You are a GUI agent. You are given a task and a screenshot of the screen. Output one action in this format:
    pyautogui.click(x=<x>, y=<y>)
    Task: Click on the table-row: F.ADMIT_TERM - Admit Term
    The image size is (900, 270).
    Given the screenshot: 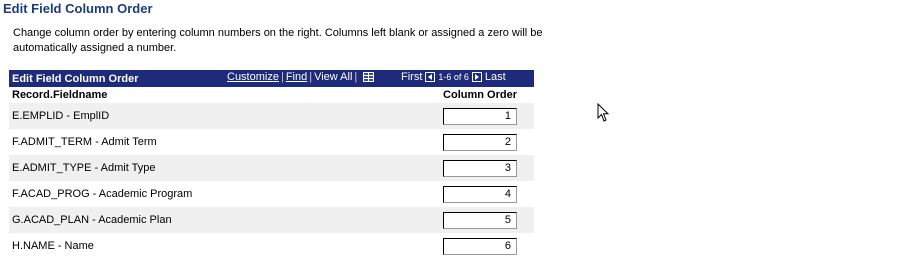 What is the action you would take?
    pyautogui.click(x=271, y=142)
    